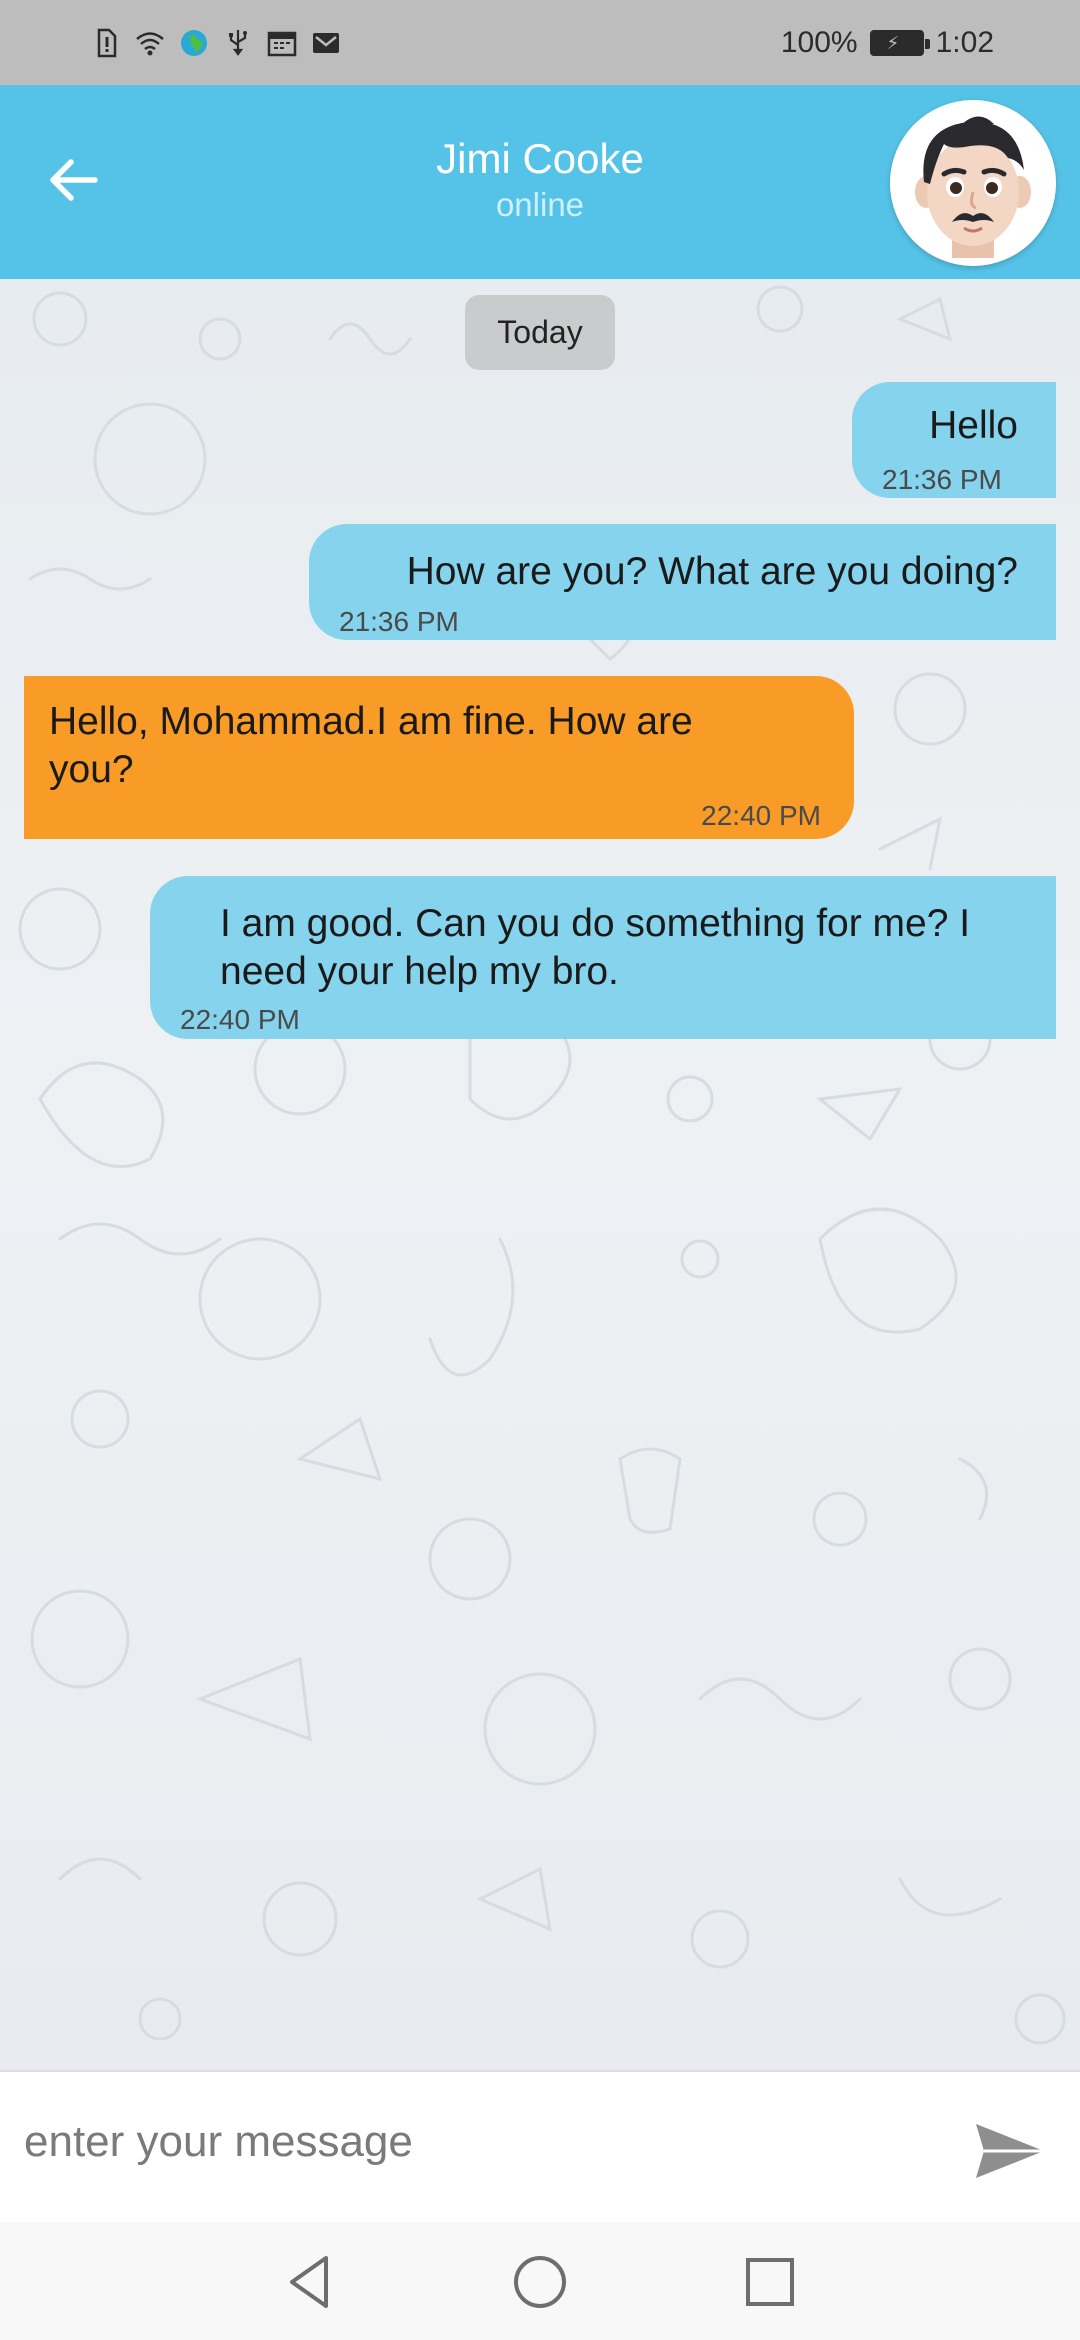 This screenshot has height=2340, width=1080. Describe the element at coordinates (310, 2282) in the screenshot. I see `nav-back-icon` at that location.